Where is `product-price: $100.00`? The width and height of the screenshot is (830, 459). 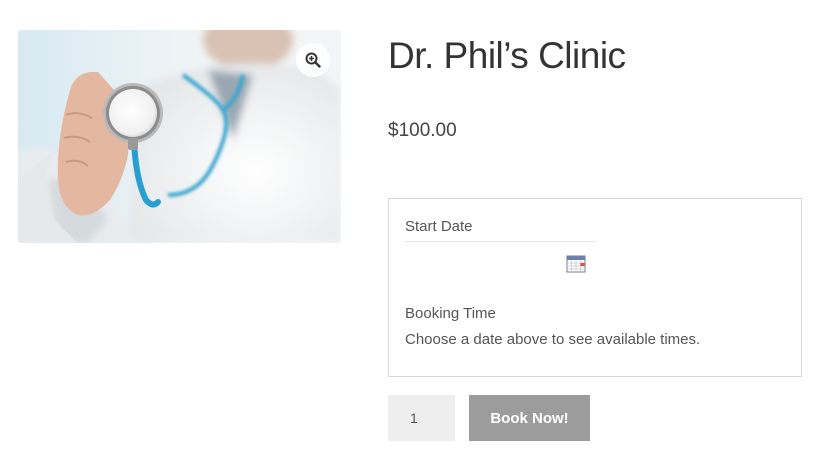
product-price: $100.00 is located at coordinates (422, 130).